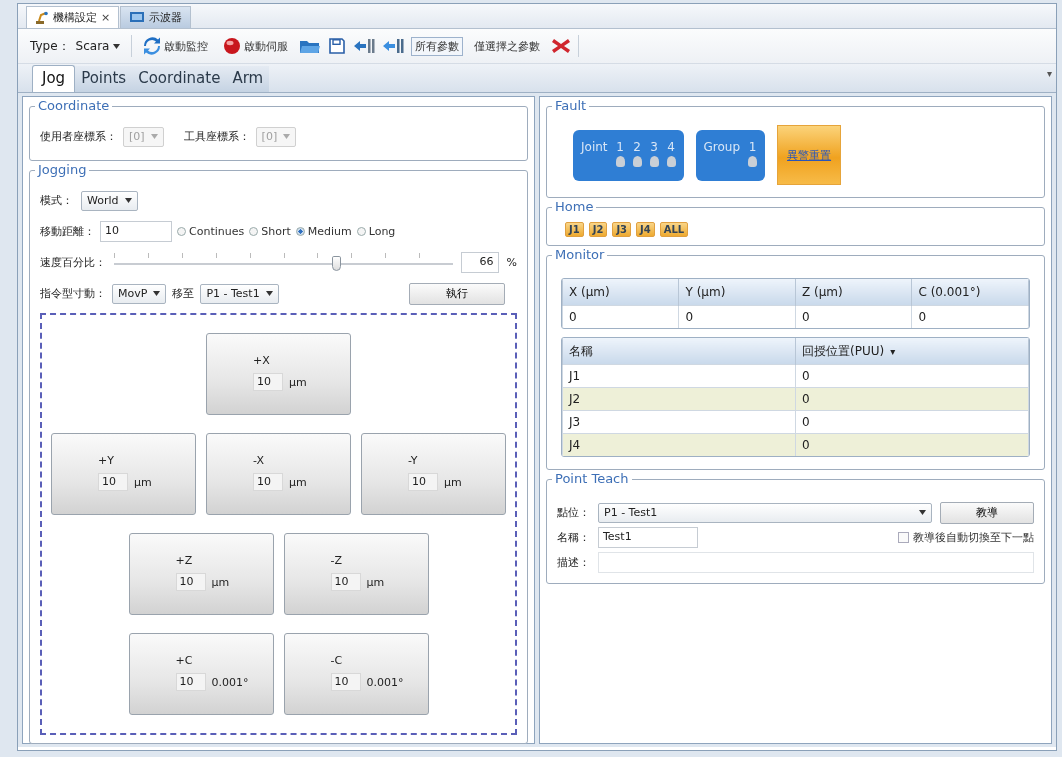 Image resolution: width=1062 pixels, height=757 pixels. What do you see at coordinates (239, 293) in the screenshot?
I see `dropdown: P1 - Test1` at bounding box center [239, 293].